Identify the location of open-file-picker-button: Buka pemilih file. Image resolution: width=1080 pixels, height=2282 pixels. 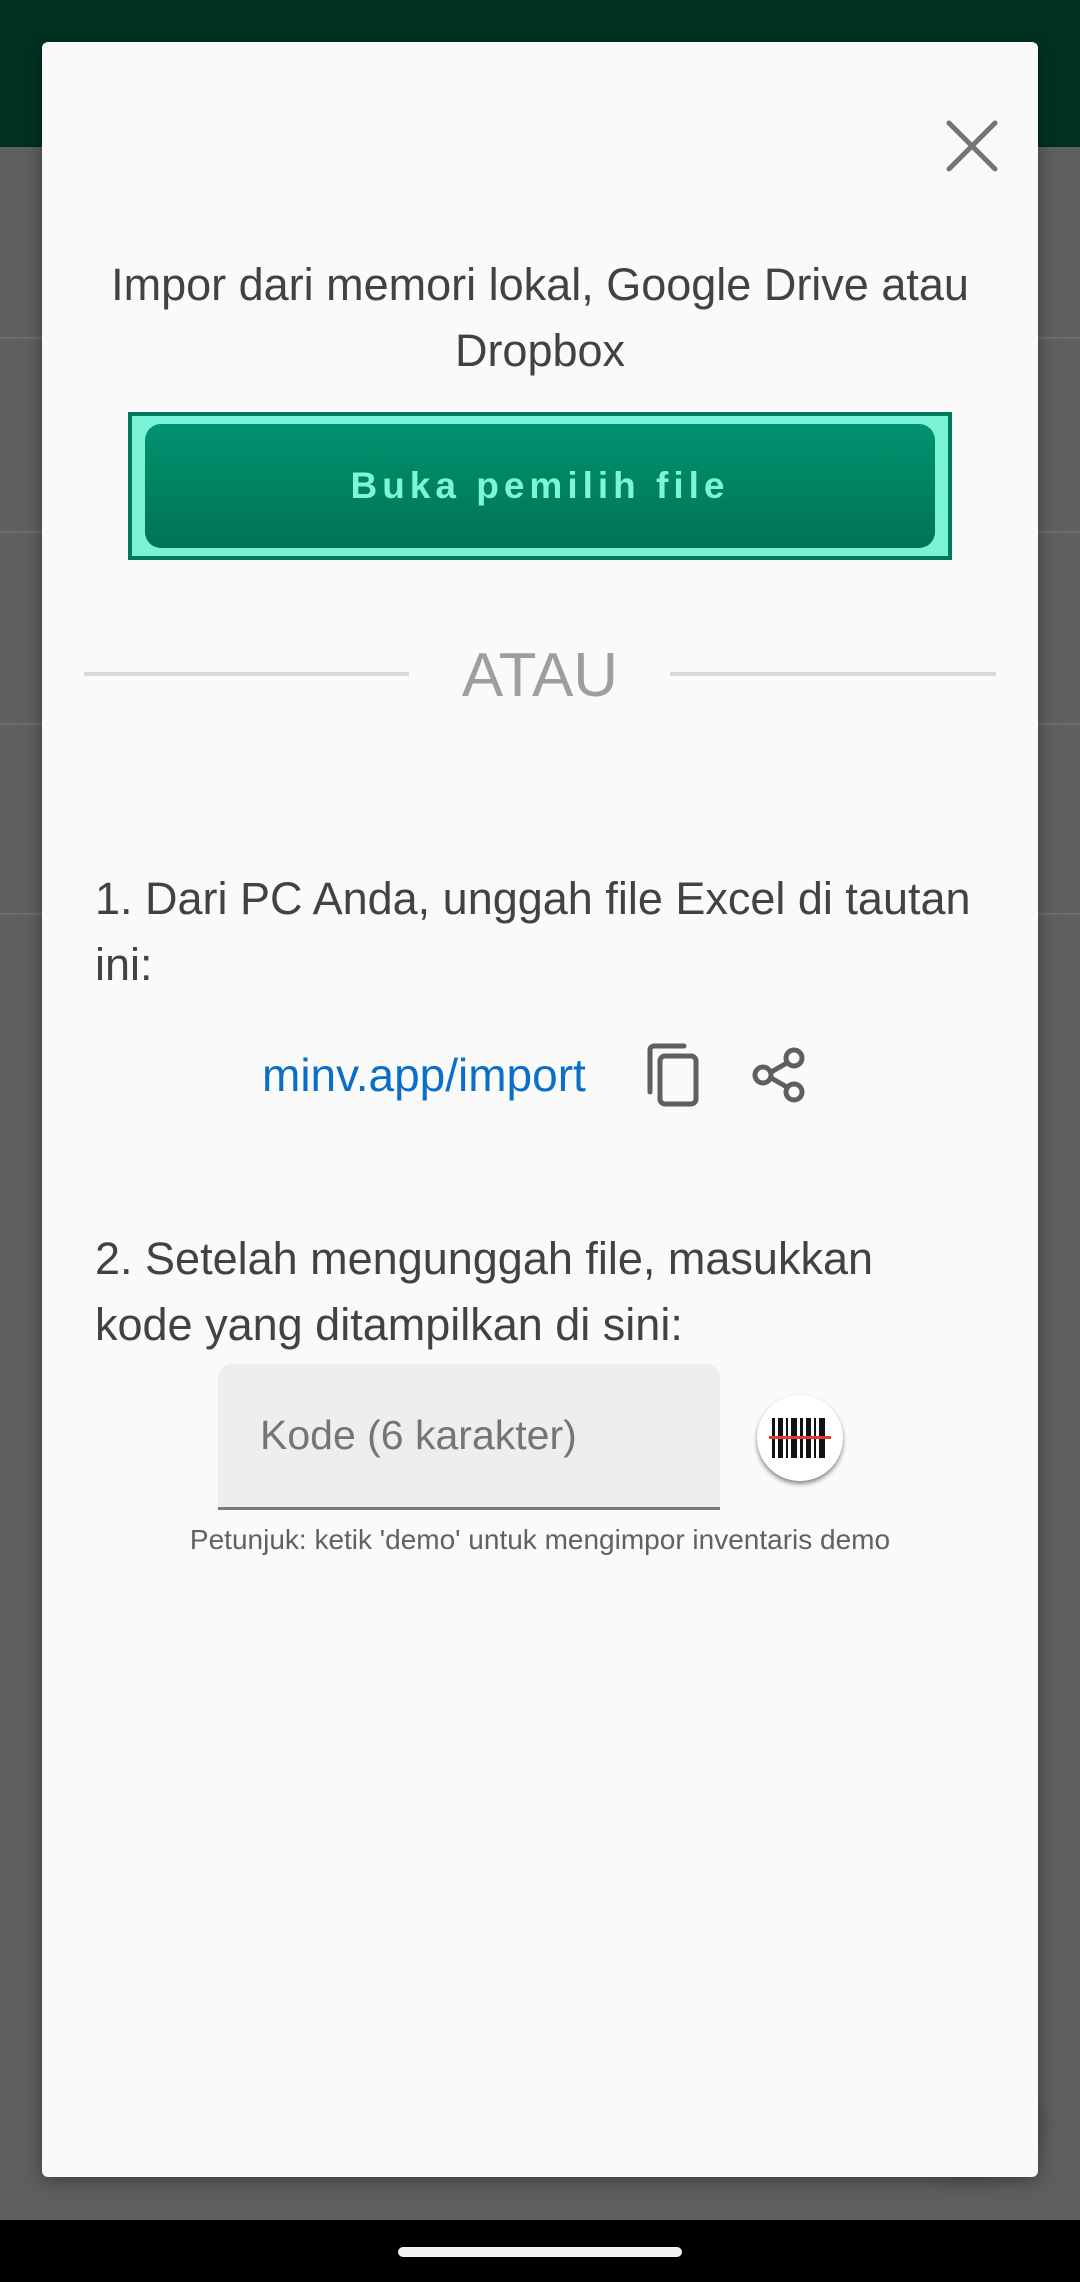
(540, 486).